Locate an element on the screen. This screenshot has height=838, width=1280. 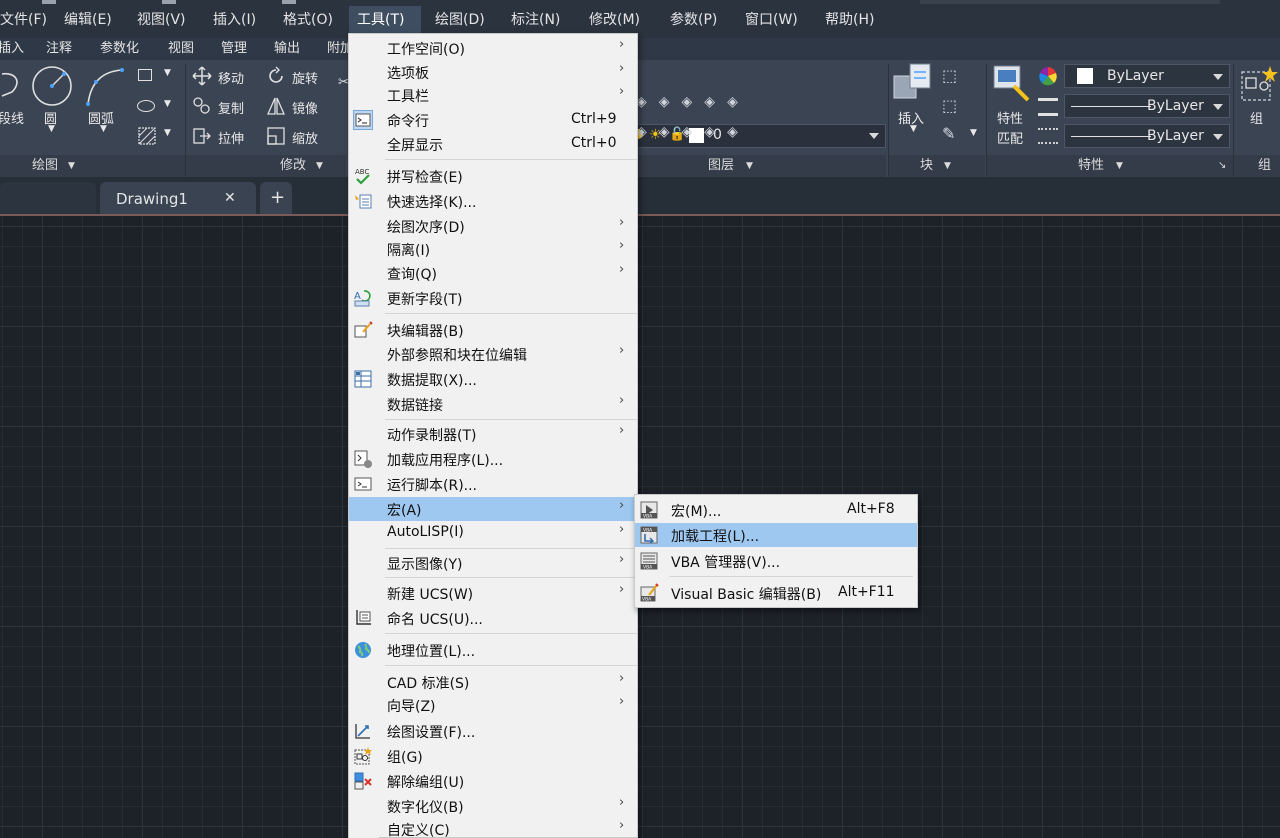
color-wheel-icon is located at coordinates (1048, 76).